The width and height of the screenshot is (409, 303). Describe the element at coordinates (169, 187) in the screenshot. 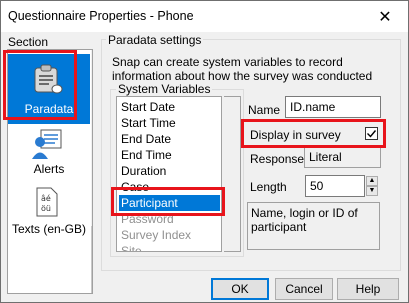

I see `list-item: Case` at that location.